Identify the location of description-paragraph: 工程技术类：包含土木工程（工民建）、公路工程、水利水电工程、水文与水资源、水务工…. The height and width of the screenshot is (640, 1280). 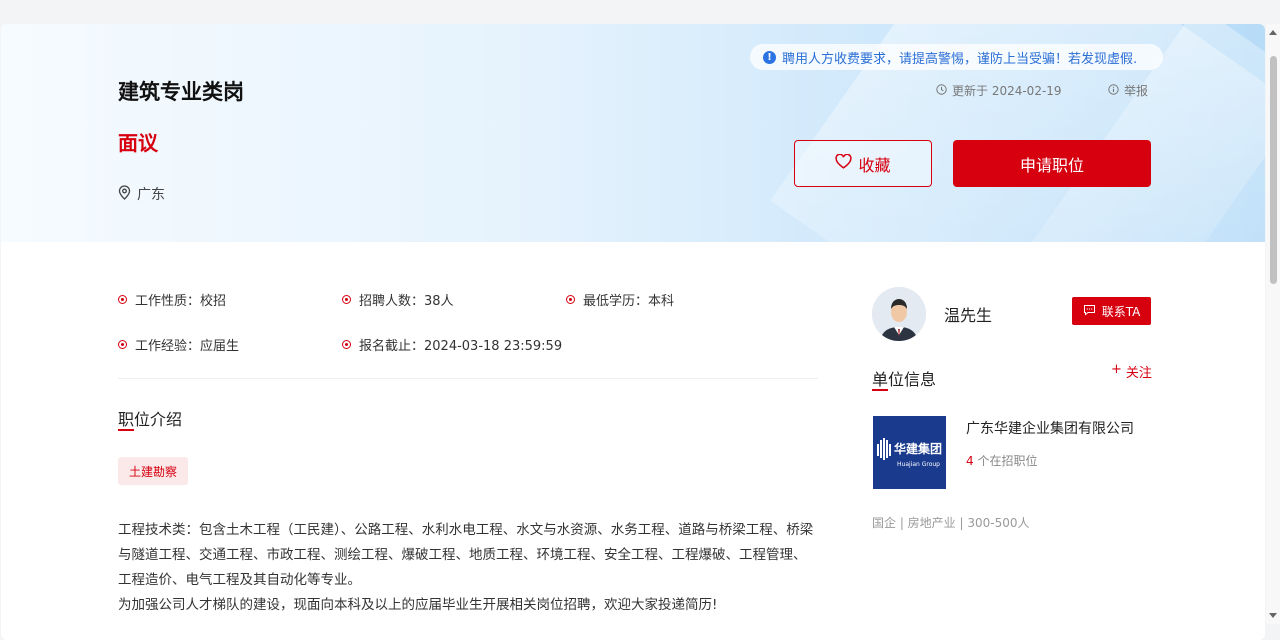
(466, 555).